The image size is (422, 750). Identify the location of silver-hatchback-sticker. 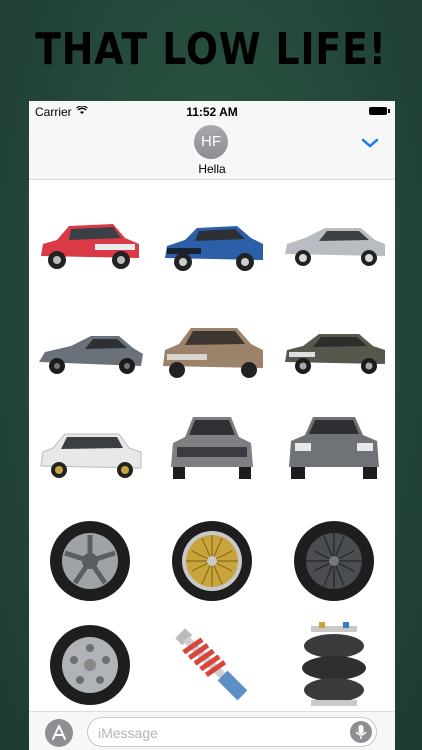
(334, 249).